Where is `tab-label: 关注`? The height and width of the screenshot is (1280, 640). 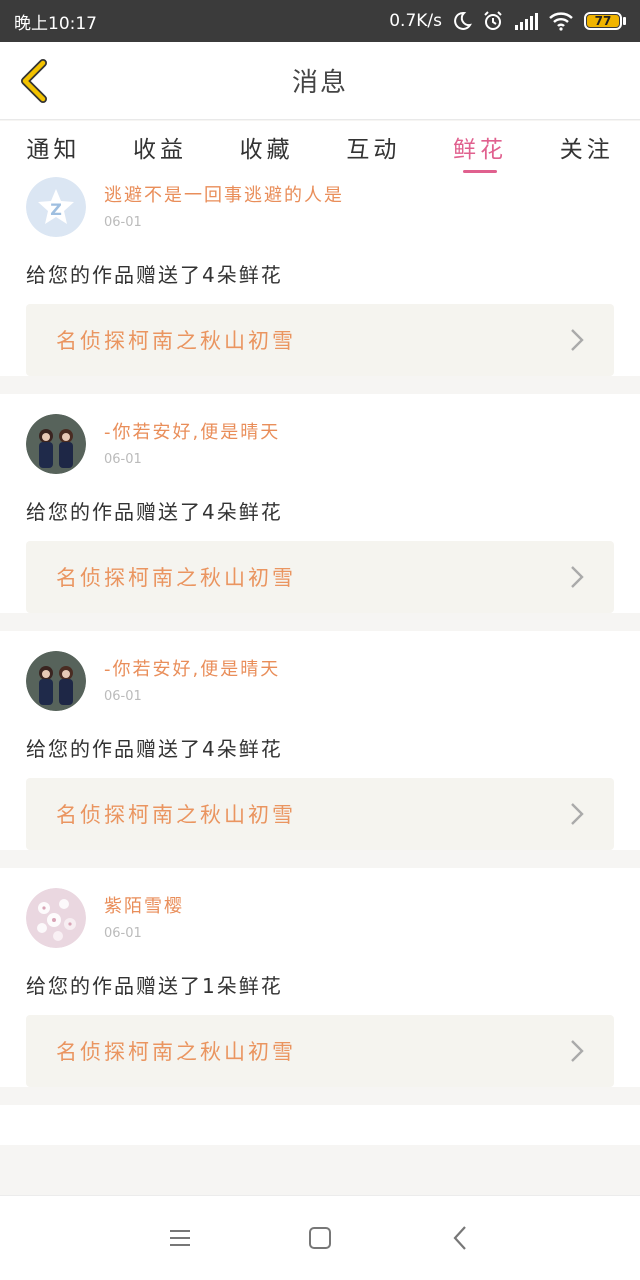
tab-label: 关注 is located at coordinates (586, 150).